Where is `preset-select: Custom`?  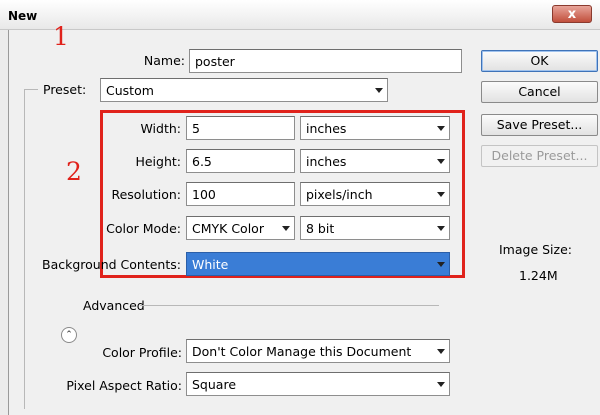
preset-select: Custom is located at coordinates (244, 90).